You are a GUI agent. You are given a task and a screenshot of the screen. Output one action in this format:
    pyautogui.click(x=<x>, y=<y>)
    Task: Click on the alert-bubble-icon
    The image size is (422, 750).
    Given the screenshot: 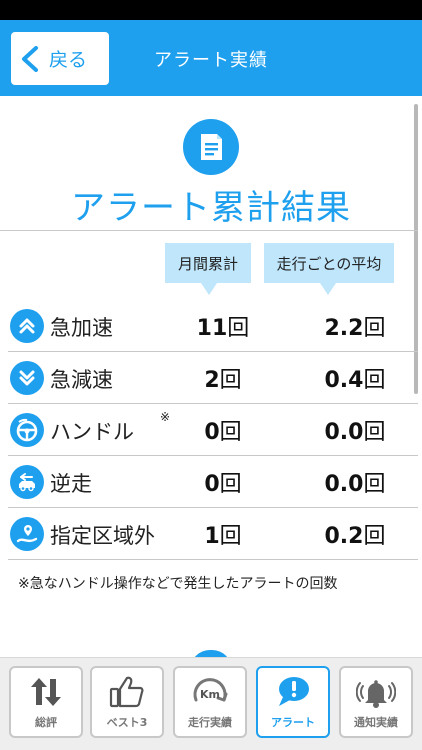 What is the action you would take?
    pyautogui.click(x=294, y=691)
    